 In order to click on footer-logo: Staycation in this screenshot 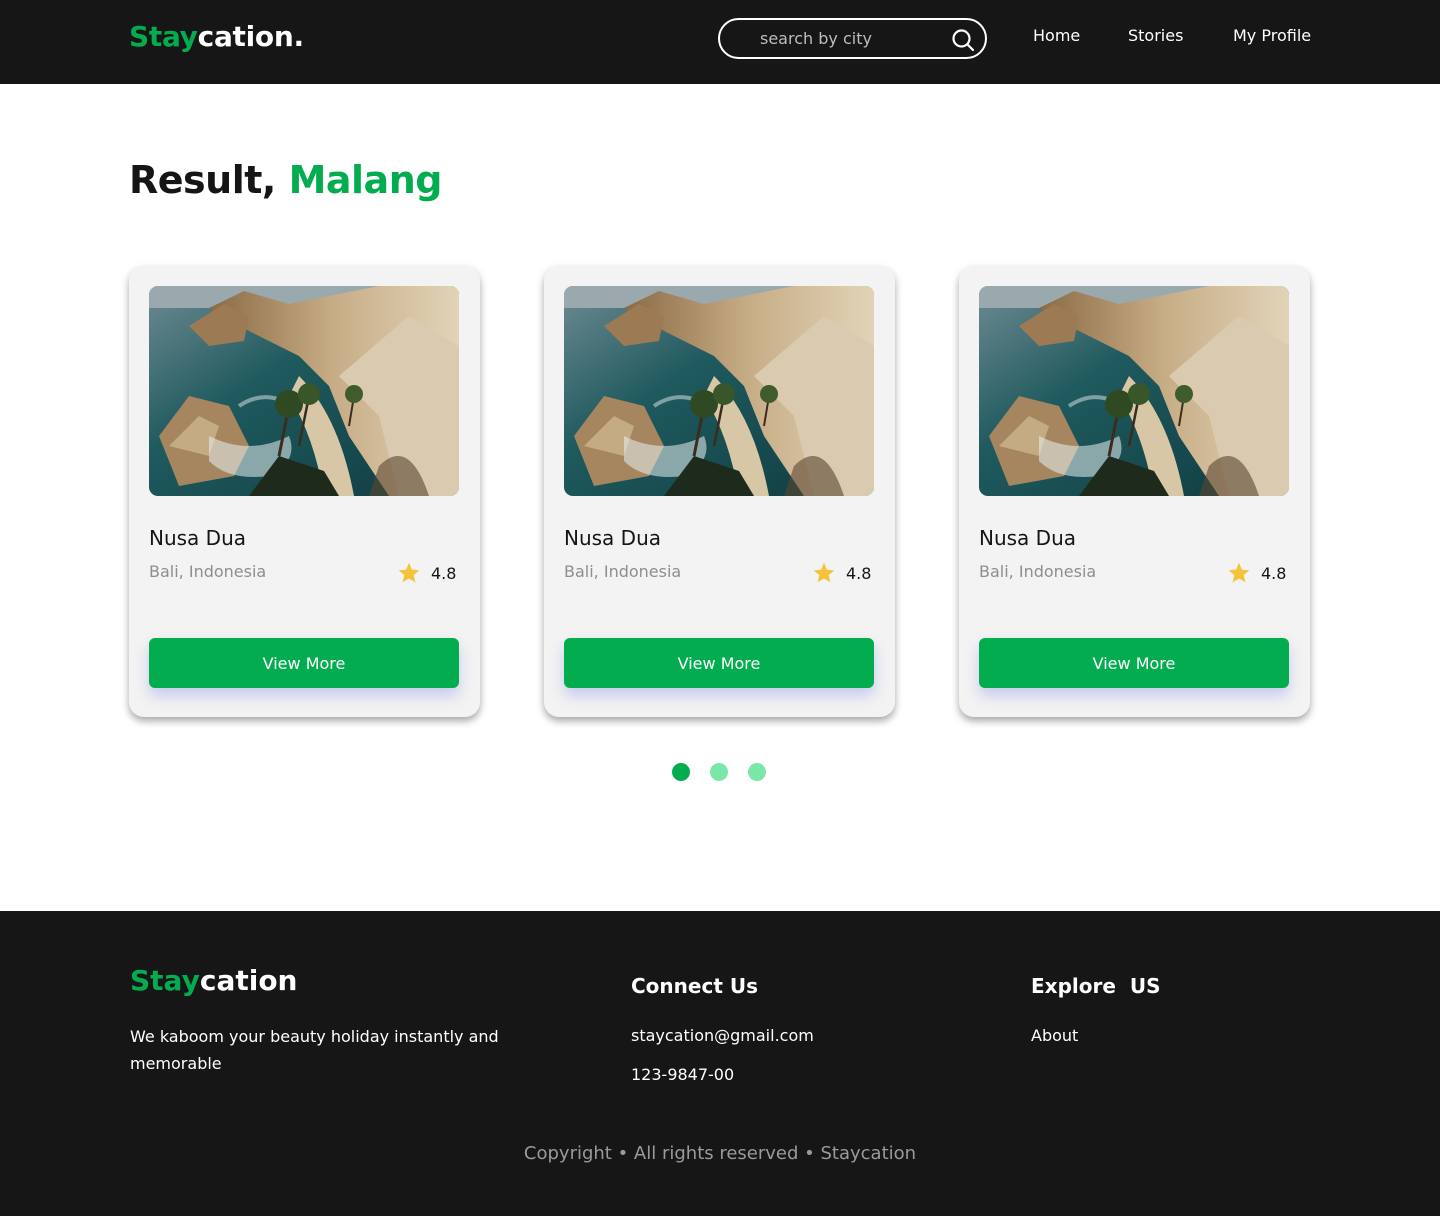, I will do `click(214, 980)`.